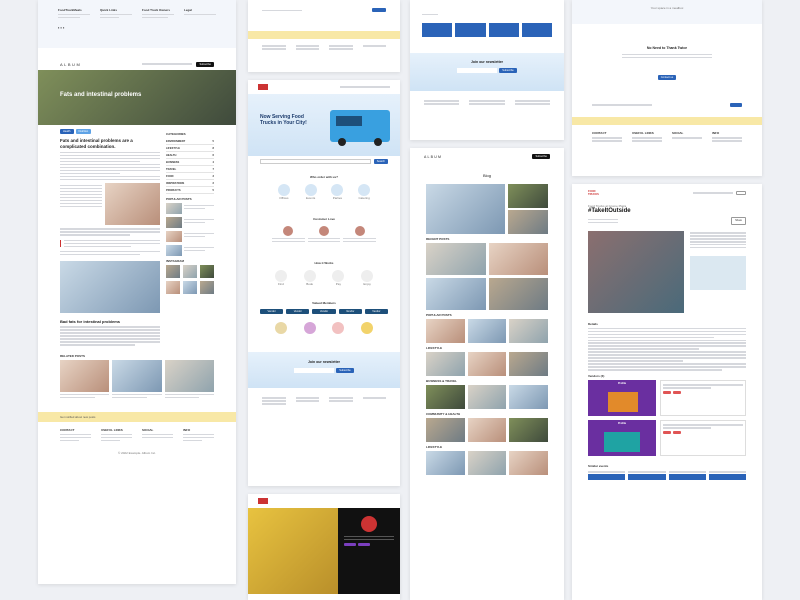  What do you see at coordinates (324, 192) in the screenshot?
I see `who-grid: Offices Events Parties Catering` at bounding box center [324, 192].